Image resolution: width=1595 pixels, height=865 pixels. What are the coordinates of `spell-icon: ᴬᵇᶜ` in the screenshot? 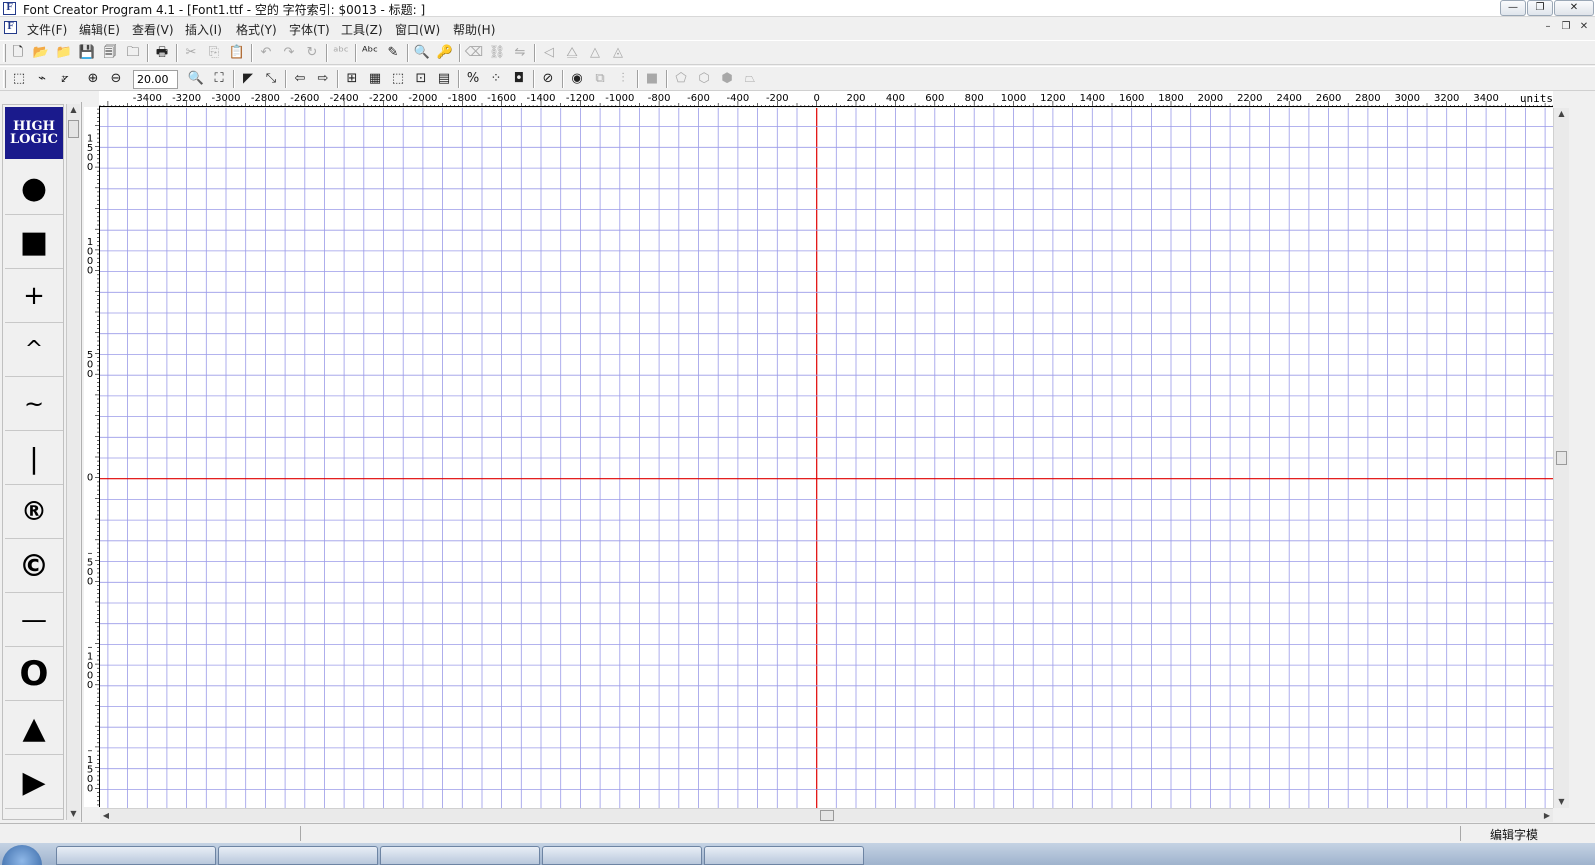 It's located at (370, 53).